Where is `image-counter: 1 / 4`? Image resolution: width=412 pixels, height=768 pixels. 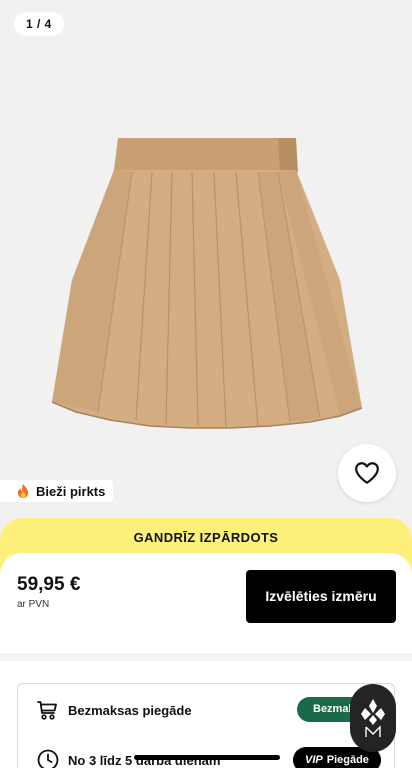
image-counter: 1 / 4 is located at coordinates (39, 24).